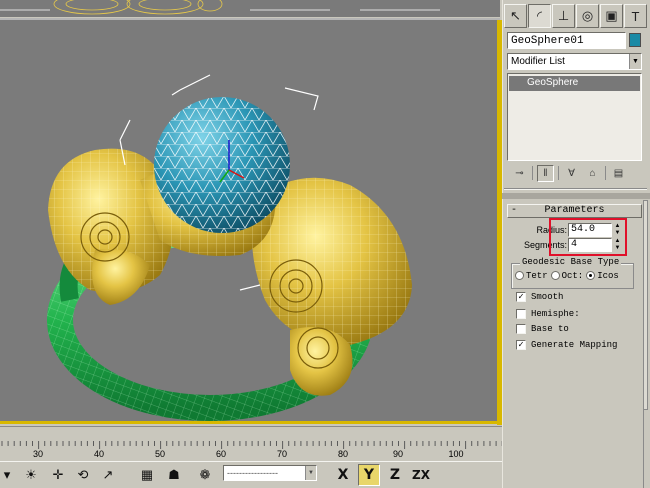  Describe the element at coordinates (547, 297) in the screenshot. I see `smooth-label: Smooth` at that location.